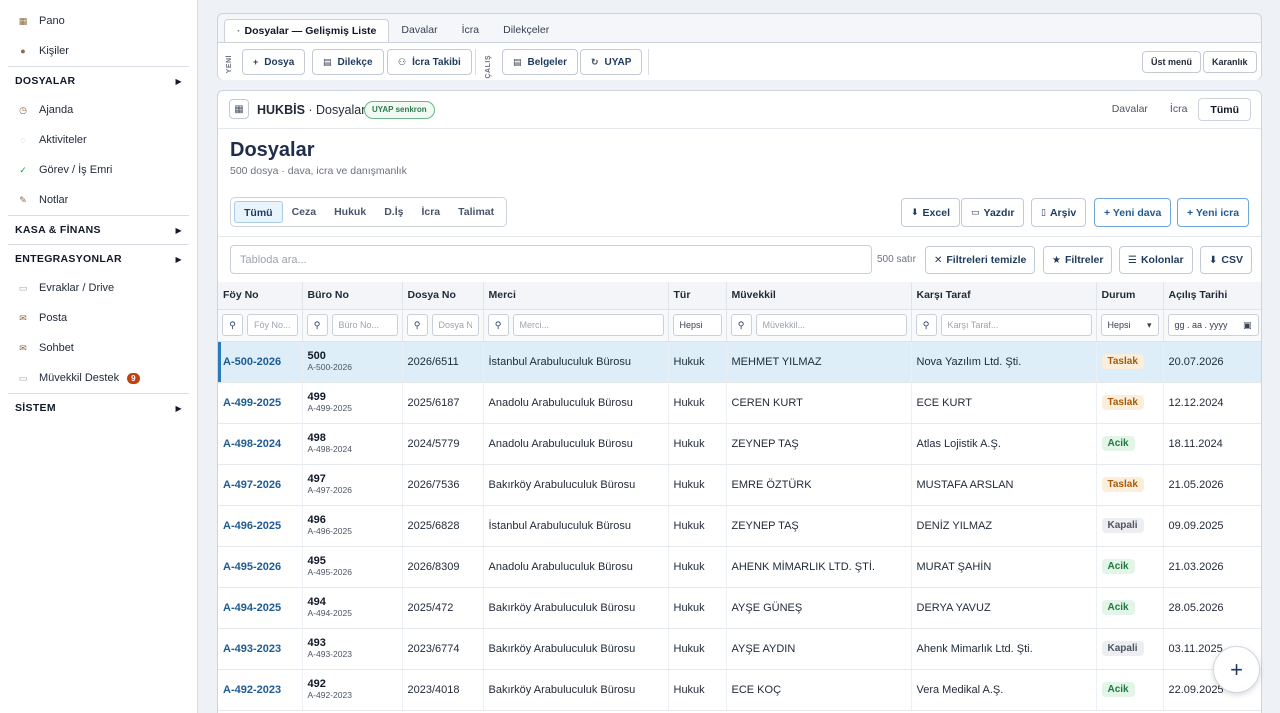  I want to click on sidebar-item-aktiviteler: ◌ Aktiviteler, so click(98, 140).